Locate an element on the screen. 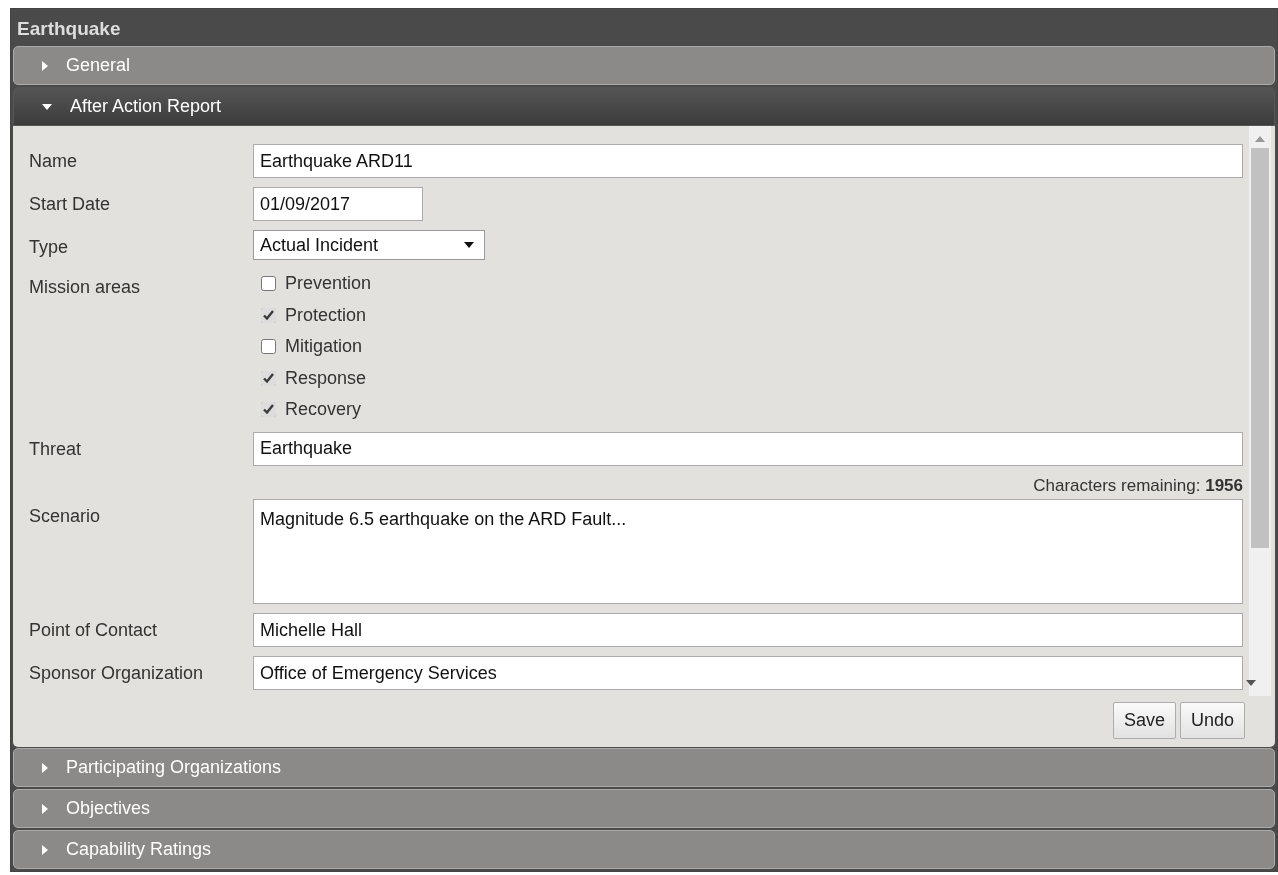 The image size is (1278, 875). field-label: Point of Contact is located at coordinates (94, 630).